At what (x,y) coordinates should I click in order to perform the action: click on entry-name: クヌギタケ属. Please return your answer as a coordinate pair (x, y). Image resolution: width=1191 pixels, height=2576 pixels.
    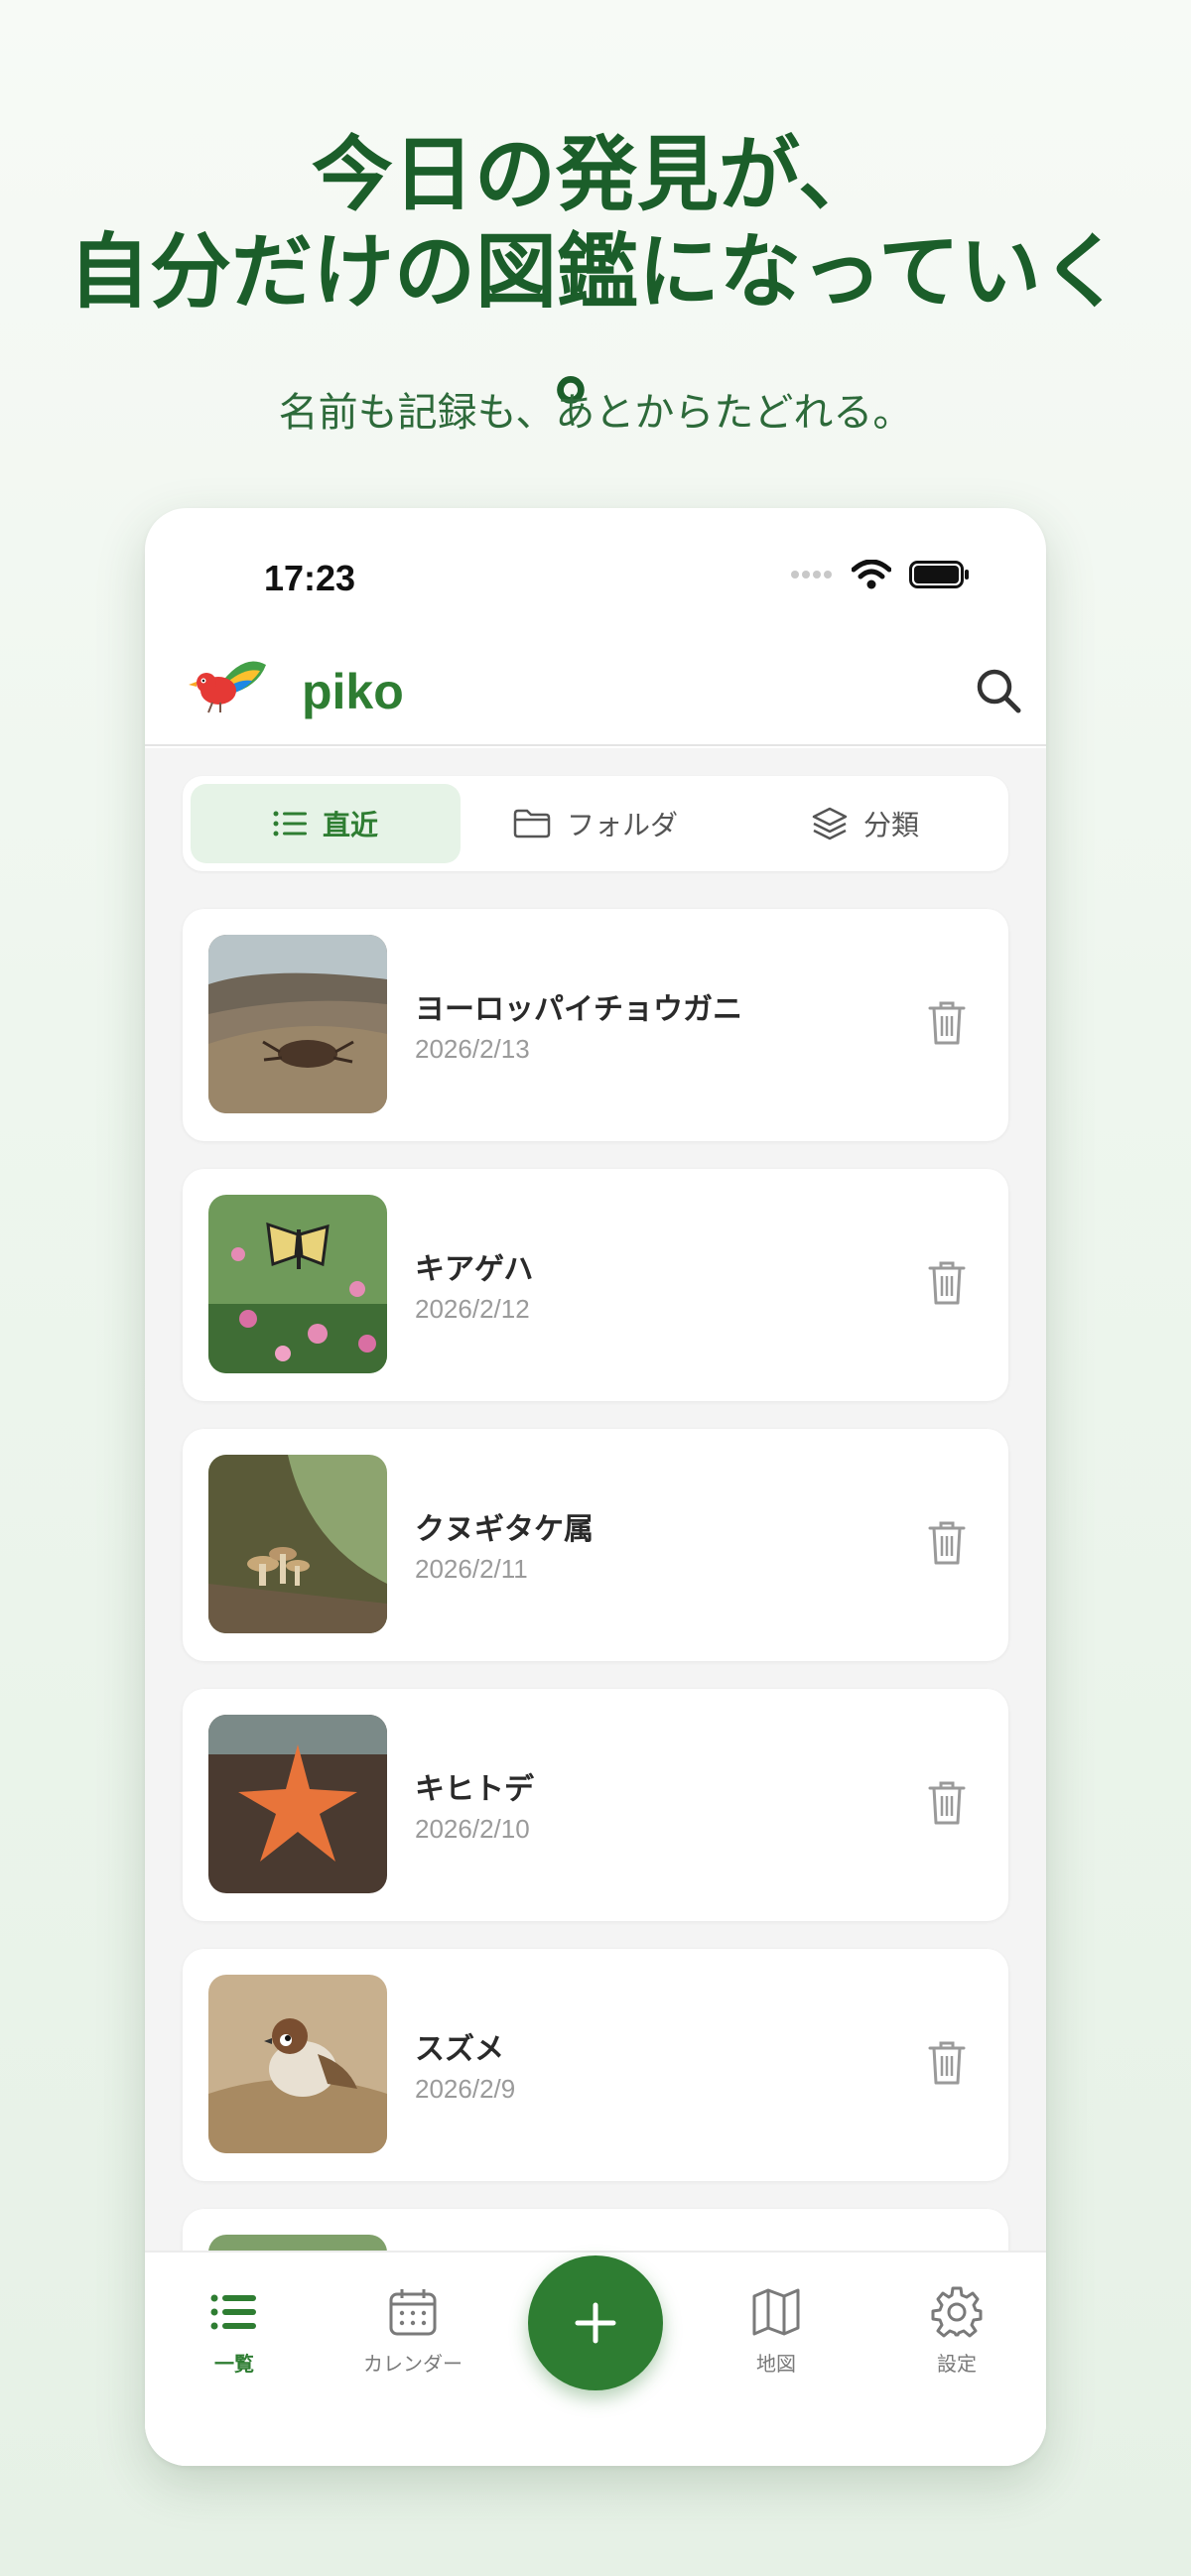
    Looking at the image, I should click on (504, 1530).